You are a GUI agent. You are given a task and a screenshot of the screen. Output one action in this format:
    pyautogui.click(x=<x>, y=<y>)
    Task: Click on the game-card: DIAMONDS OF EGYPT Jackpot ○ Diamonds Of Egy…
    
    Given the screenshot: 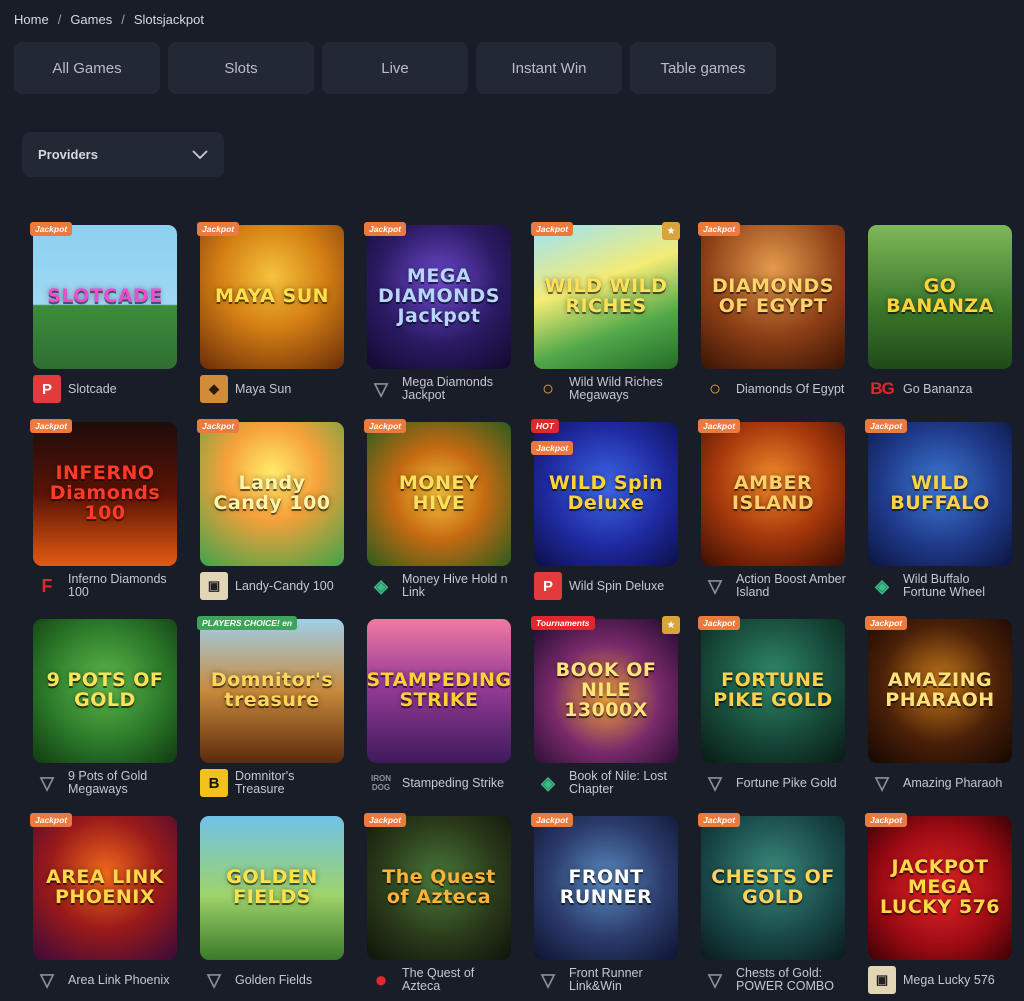 What is the action you would take?
    pyautogui.click(x=773, y=317)
    